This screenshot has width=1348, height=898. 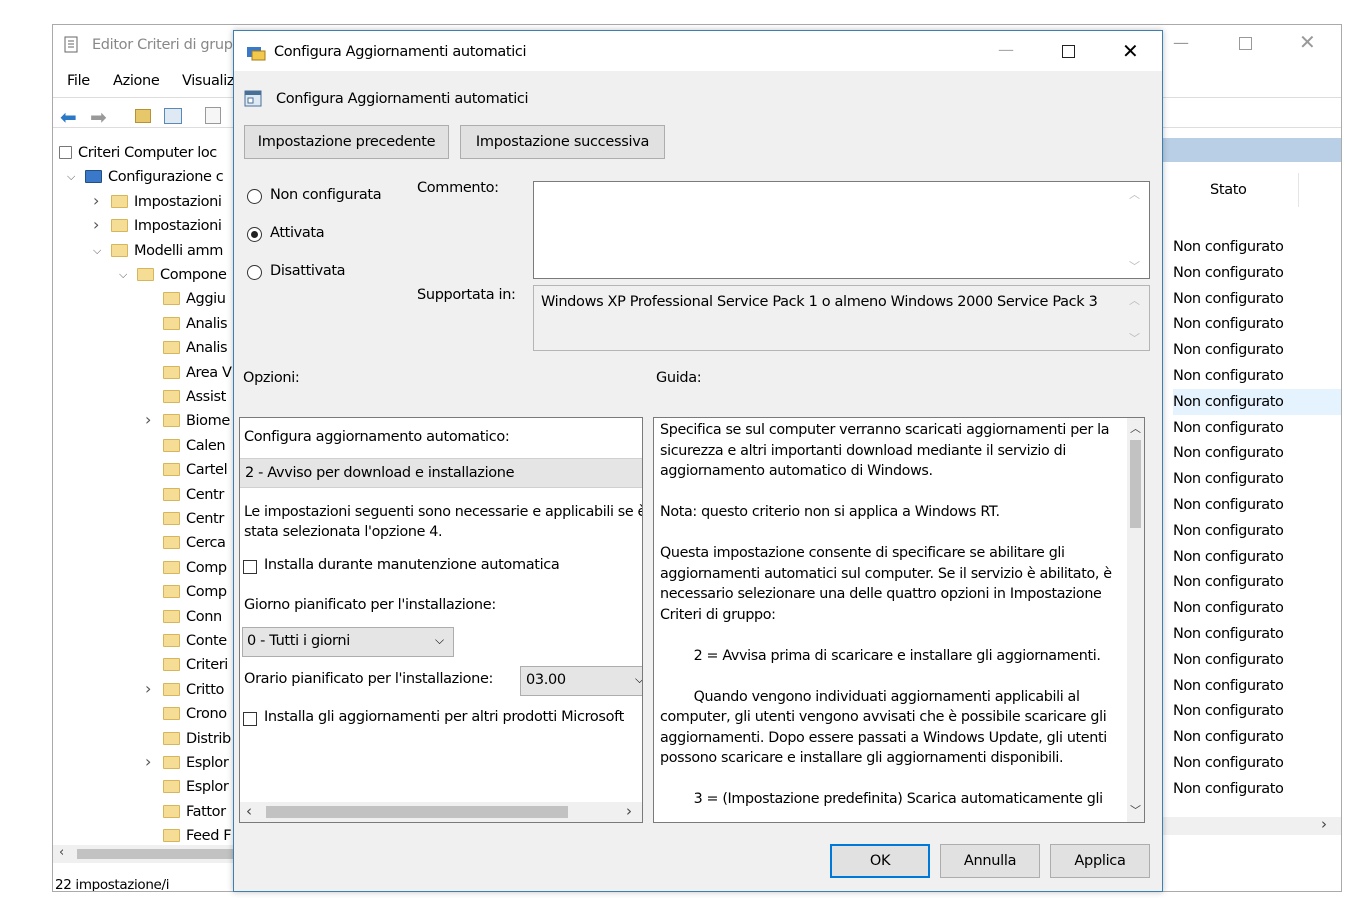 I want to click on radio-disabled, so click(x=254, y=272).